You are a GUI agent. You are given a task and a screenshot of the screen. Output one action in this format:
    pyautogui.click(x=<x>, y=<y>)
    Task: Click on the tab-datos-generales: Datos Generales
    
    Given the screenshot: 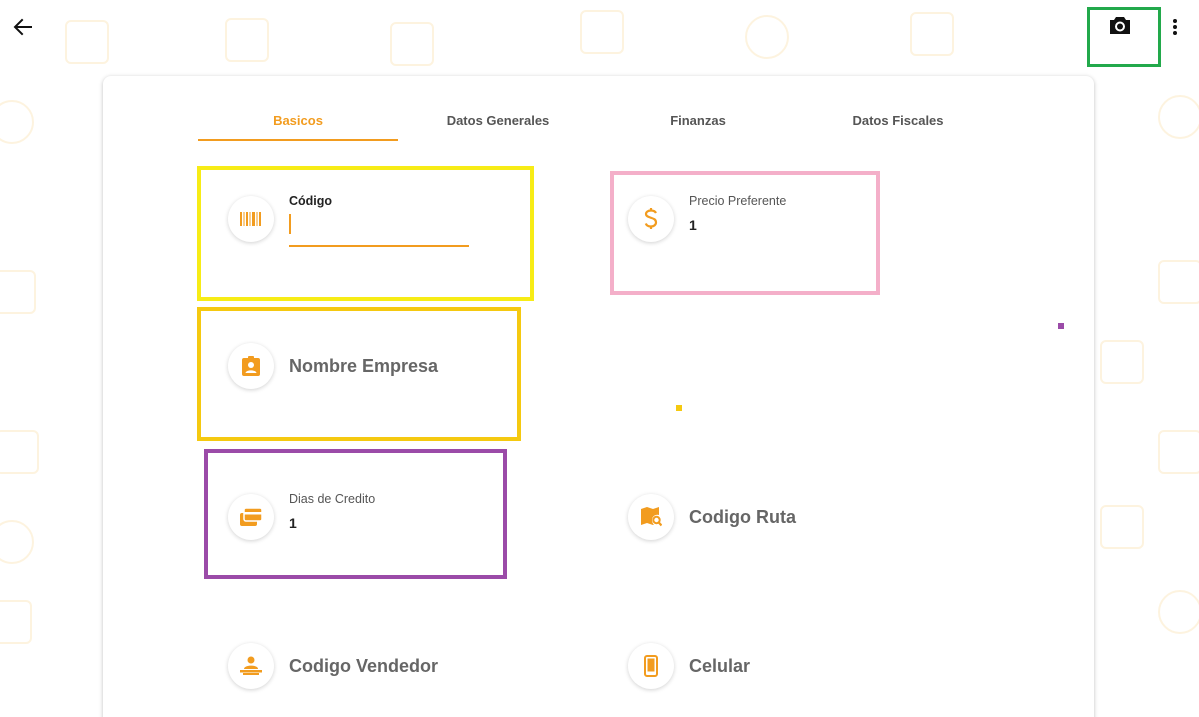 What is the action you would take?
    pyautogui.click(x=498, y=123)
    